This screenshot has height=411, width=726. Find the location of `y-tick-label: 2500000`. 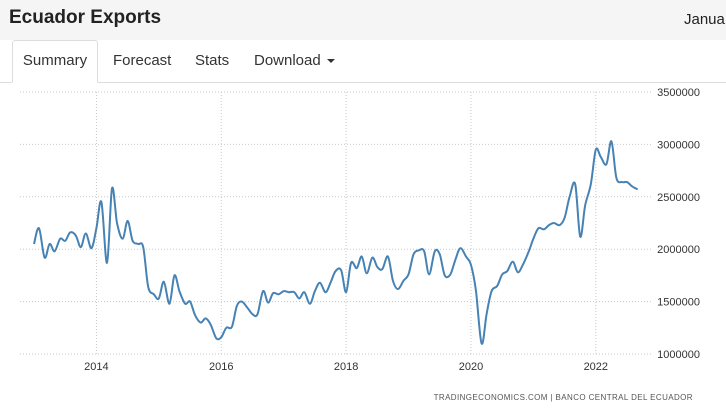

y-tick-label: 2500000 is located at coordinates (678, 198).